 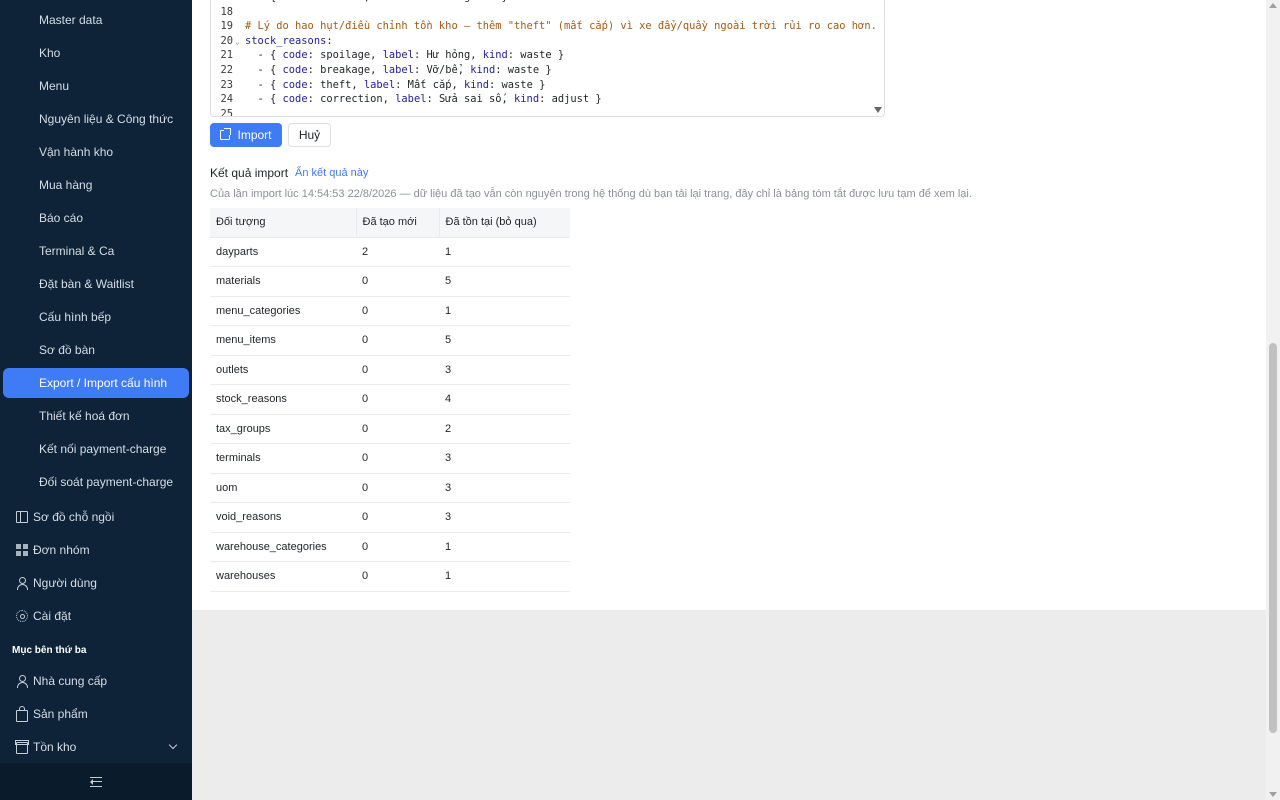 I want to click on sidebar-top-item-label: Tồn kho, so click(x=55, y=747).